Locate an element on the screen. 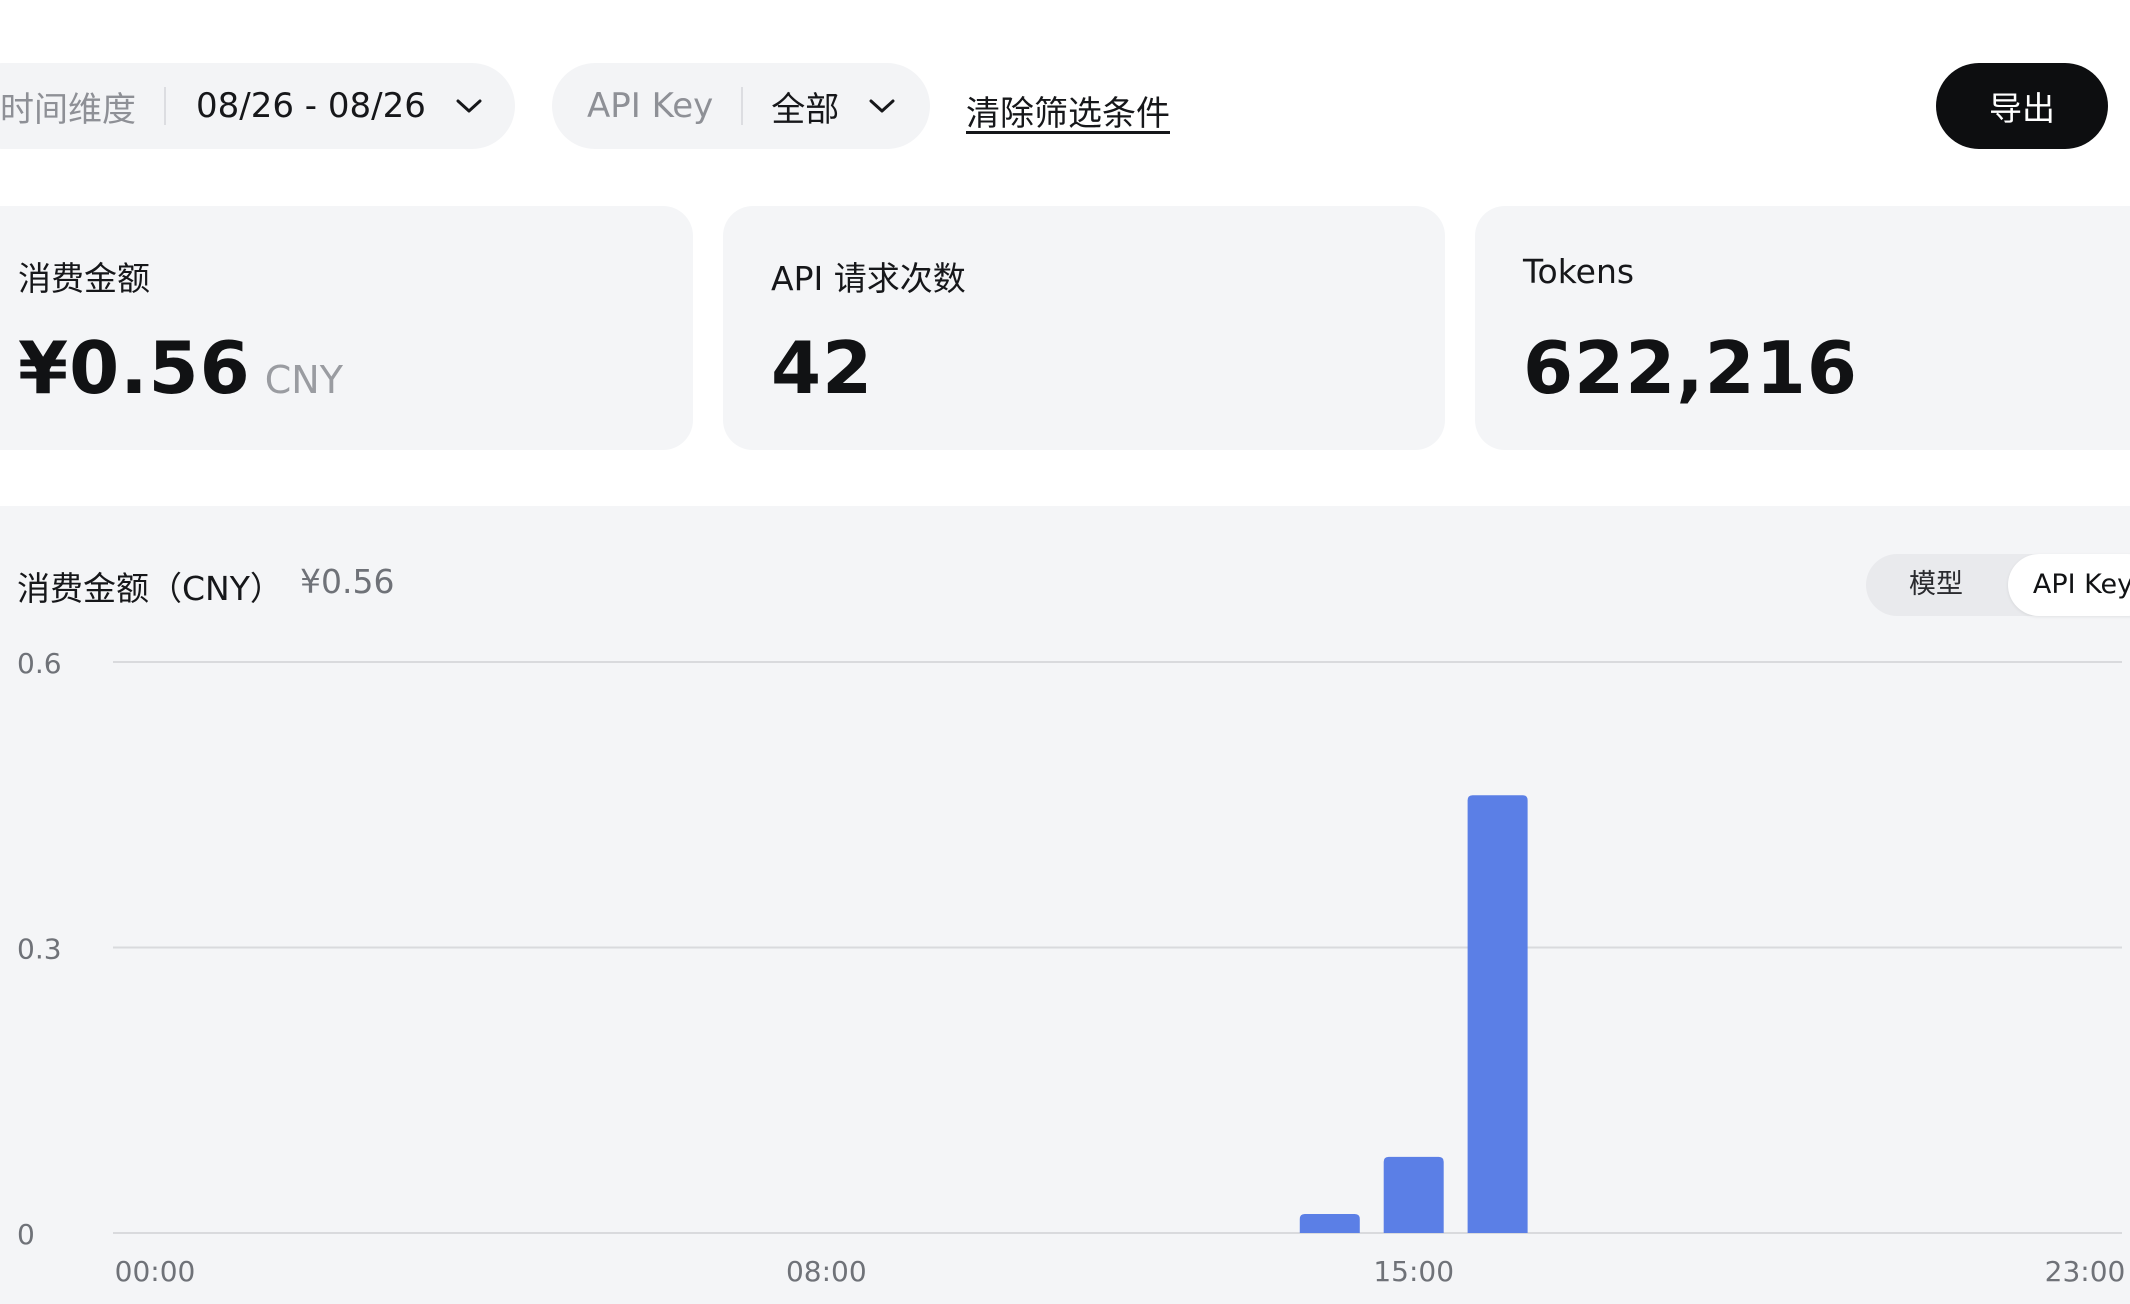  tokens-card: Tokens 622,216 is located at coordinates (1802, 328).